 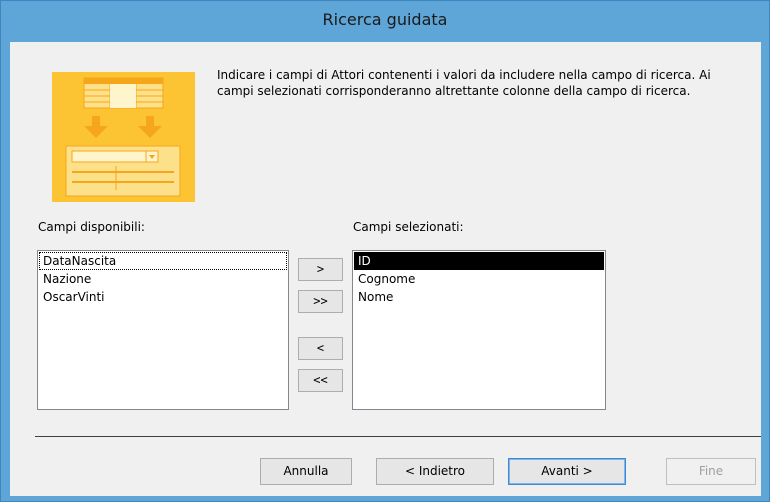 What do you see at coordinates (320, 301) in the screenshot?
I see `add-all-button: >>` at bounding box center [320, 301].